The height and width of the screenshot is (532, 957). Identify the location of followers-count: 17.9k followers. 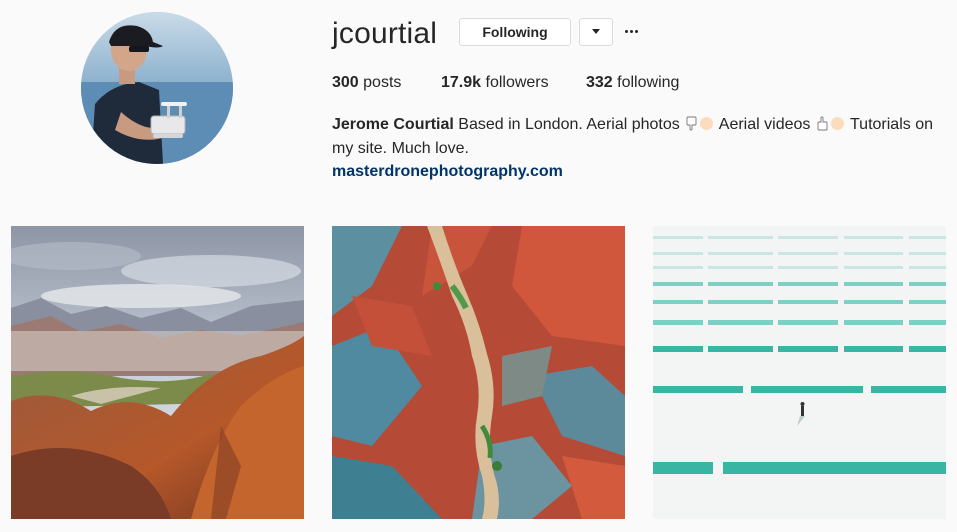
(495, 83).